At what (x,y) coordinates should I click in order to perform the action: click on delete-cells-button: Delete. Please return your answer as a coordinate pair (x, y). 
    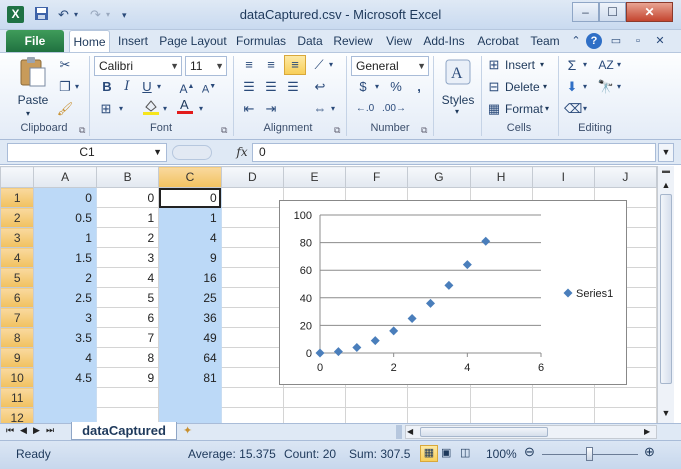
    Looking at the image, I should click on (522, 87).